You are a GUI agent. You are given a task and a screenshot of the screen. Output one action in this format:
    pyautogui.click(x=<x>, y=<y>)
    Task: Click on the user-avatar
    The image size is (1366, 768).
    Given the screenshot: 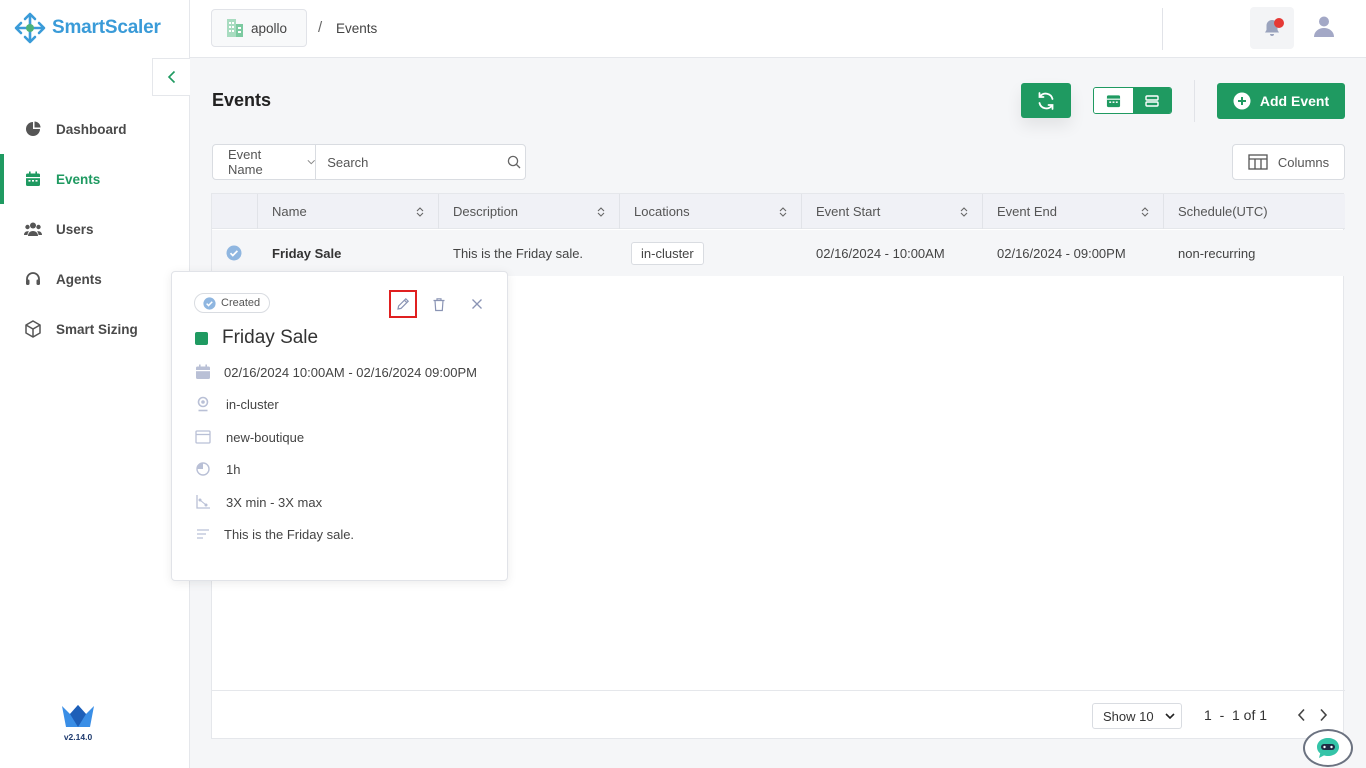 What is the action you would take?
    pyautogui.click(x=1324, y=27)
    